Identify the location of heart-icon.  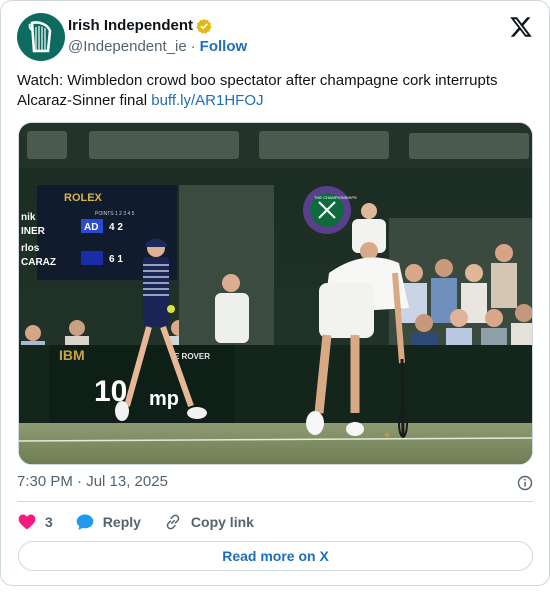
(27, 522).